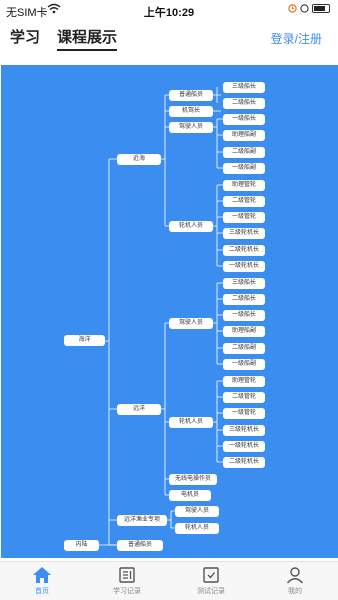 This screenshot has width=338, height=600. What do you see at coordinates (140, 545) in the screenshot?
I see `mindmap-node-inland-crew: 普通船员` at bounding box center [140, 545].